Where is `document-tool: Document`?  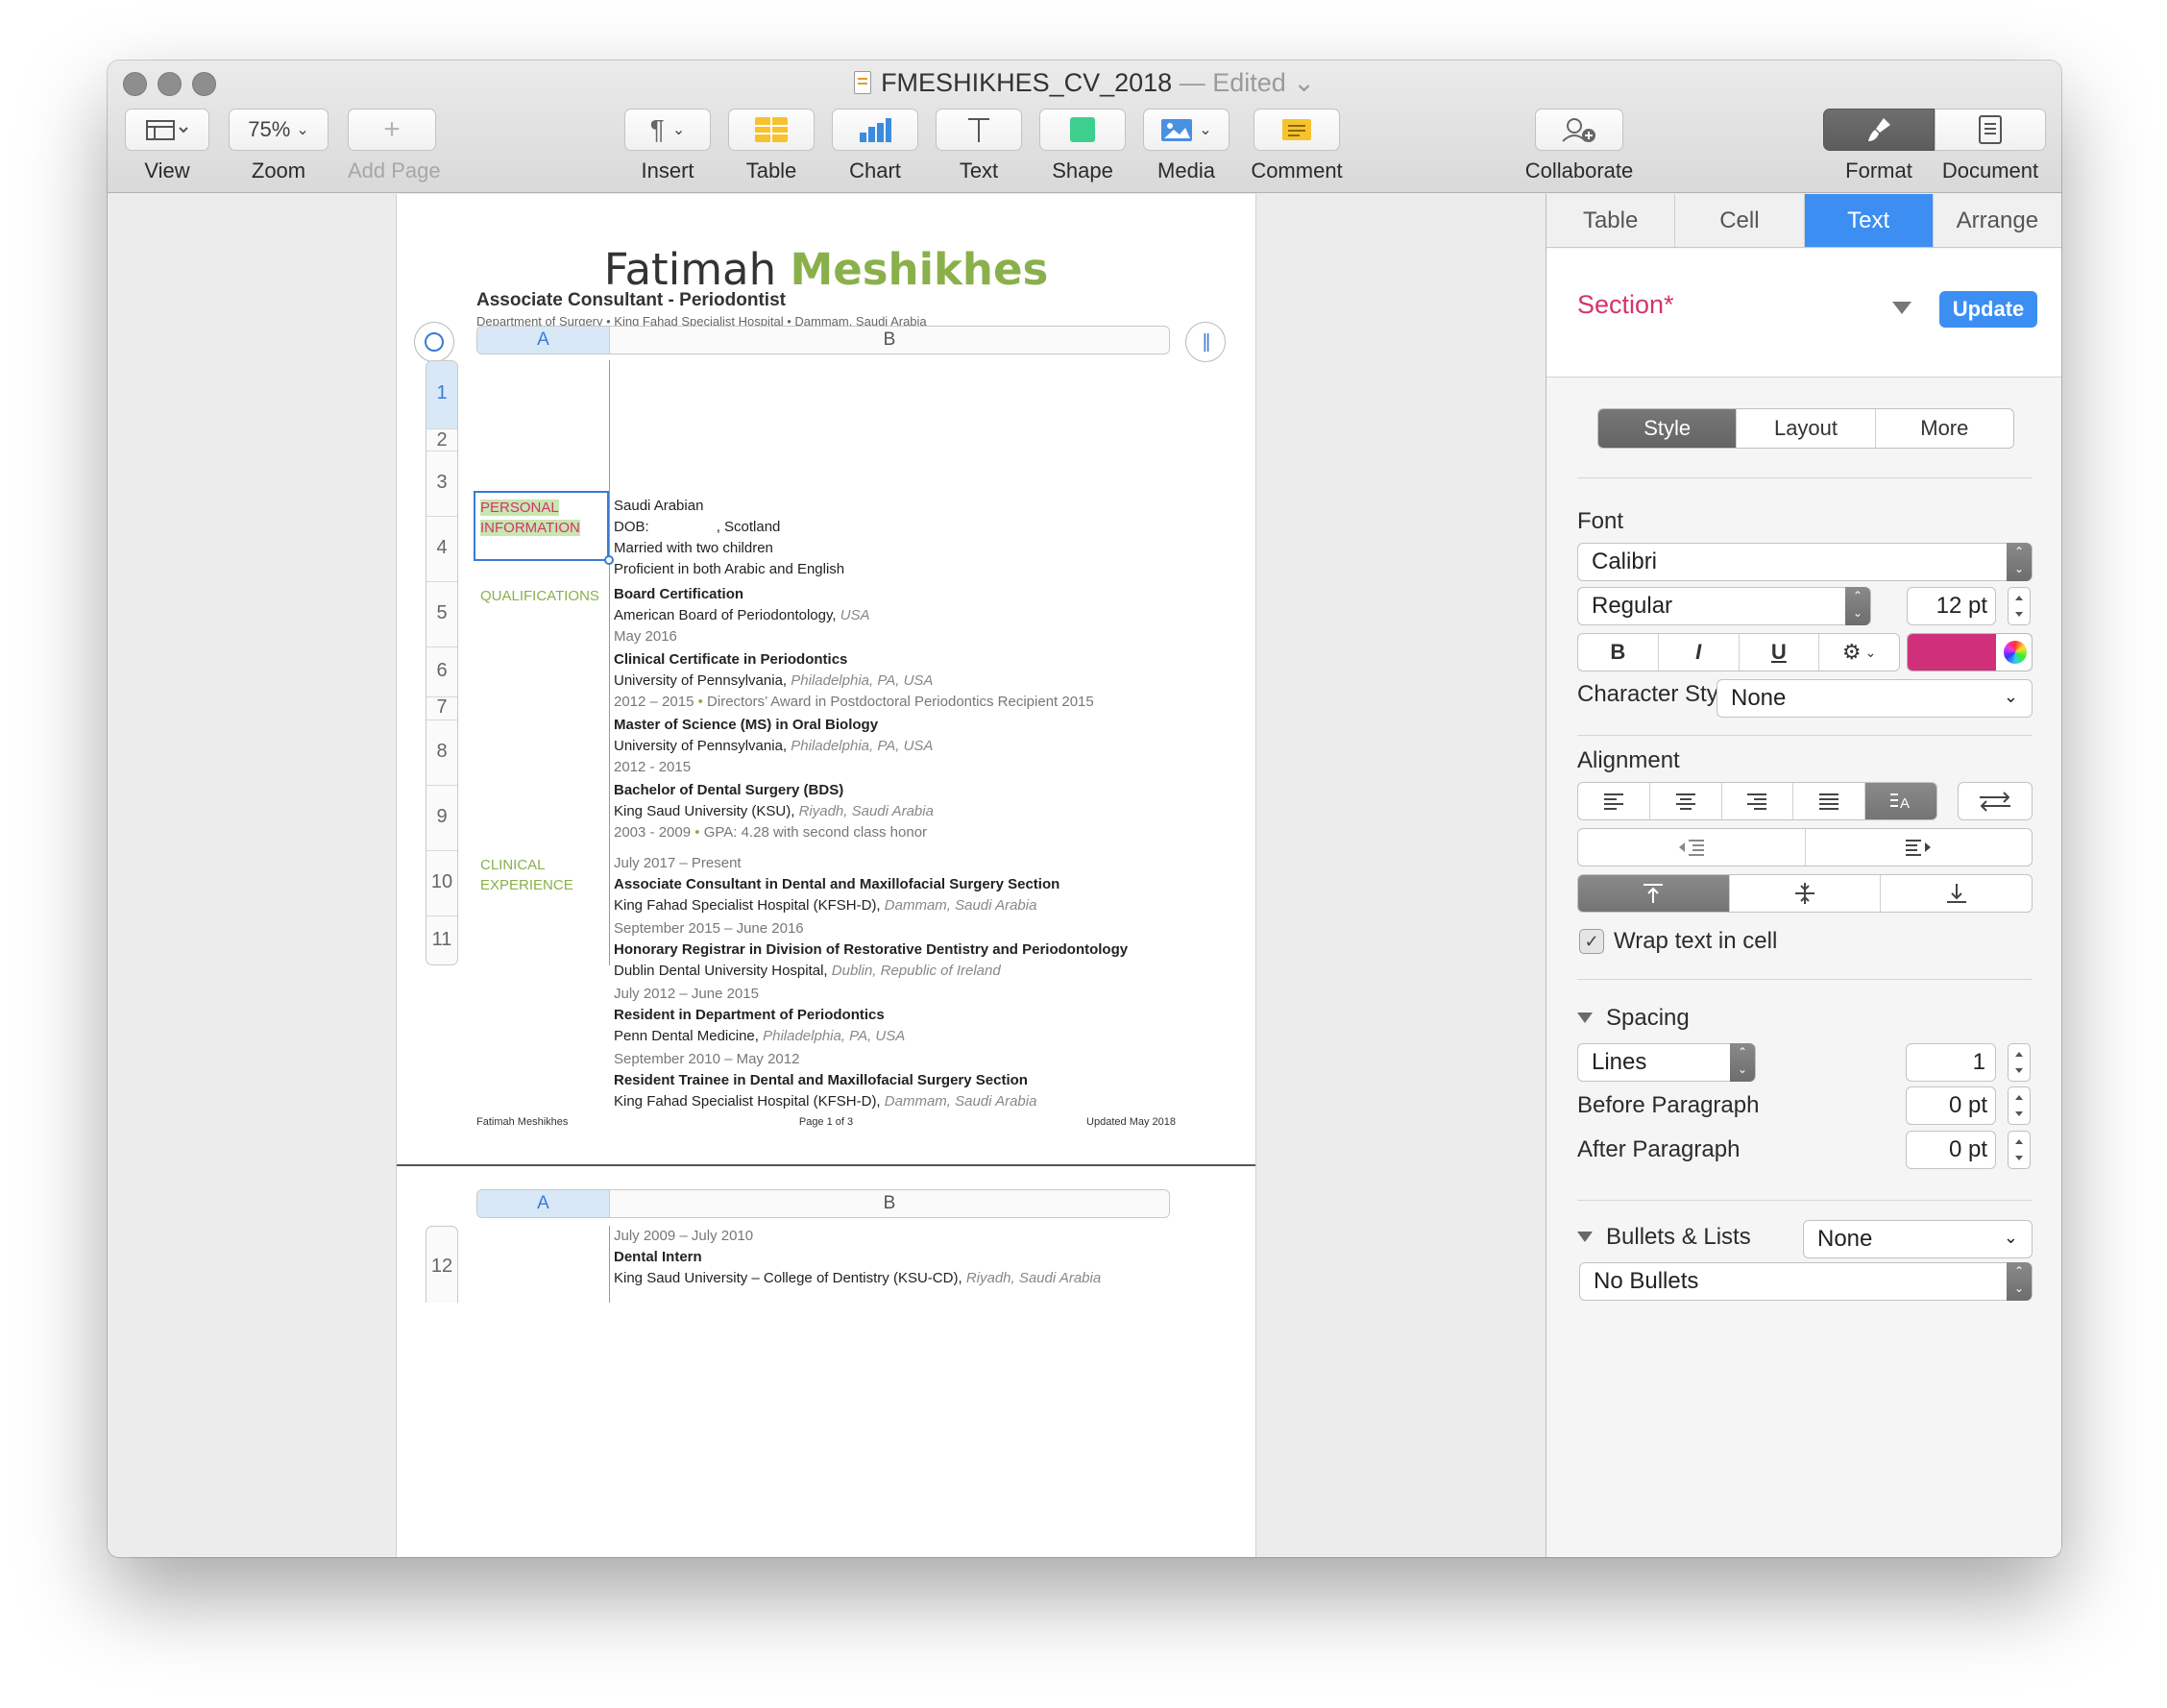 document-tool: Document is located at coordinates (1990, 146).